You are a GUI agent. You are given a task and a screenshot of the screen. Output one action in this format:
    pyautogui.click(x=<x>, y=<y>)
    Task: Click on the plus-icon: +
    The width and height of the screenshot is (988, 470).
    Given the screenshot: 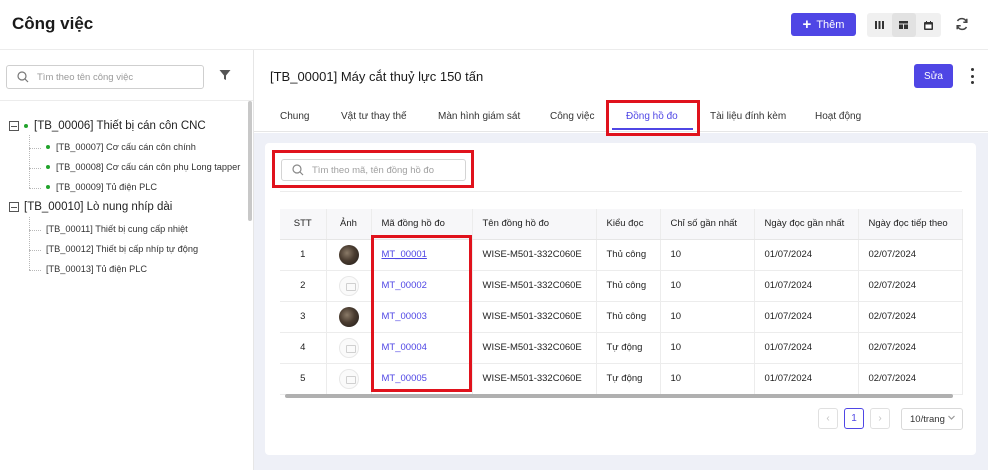 What is the action you would take?
    pyautogui.click(x=807, y=24)
    